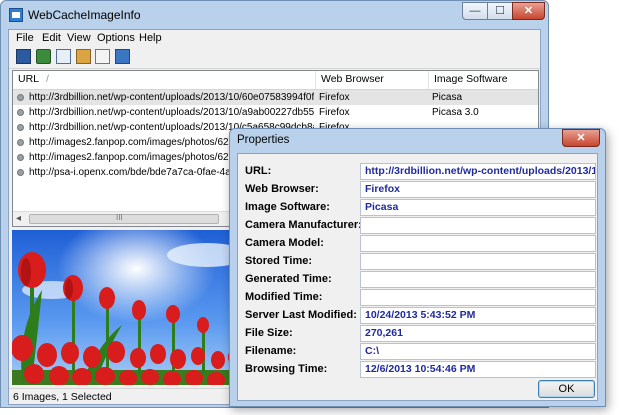 This screenshot has height=415, width=620. I want to click on label-camera-model: Camera Model:, so click(284, 243).